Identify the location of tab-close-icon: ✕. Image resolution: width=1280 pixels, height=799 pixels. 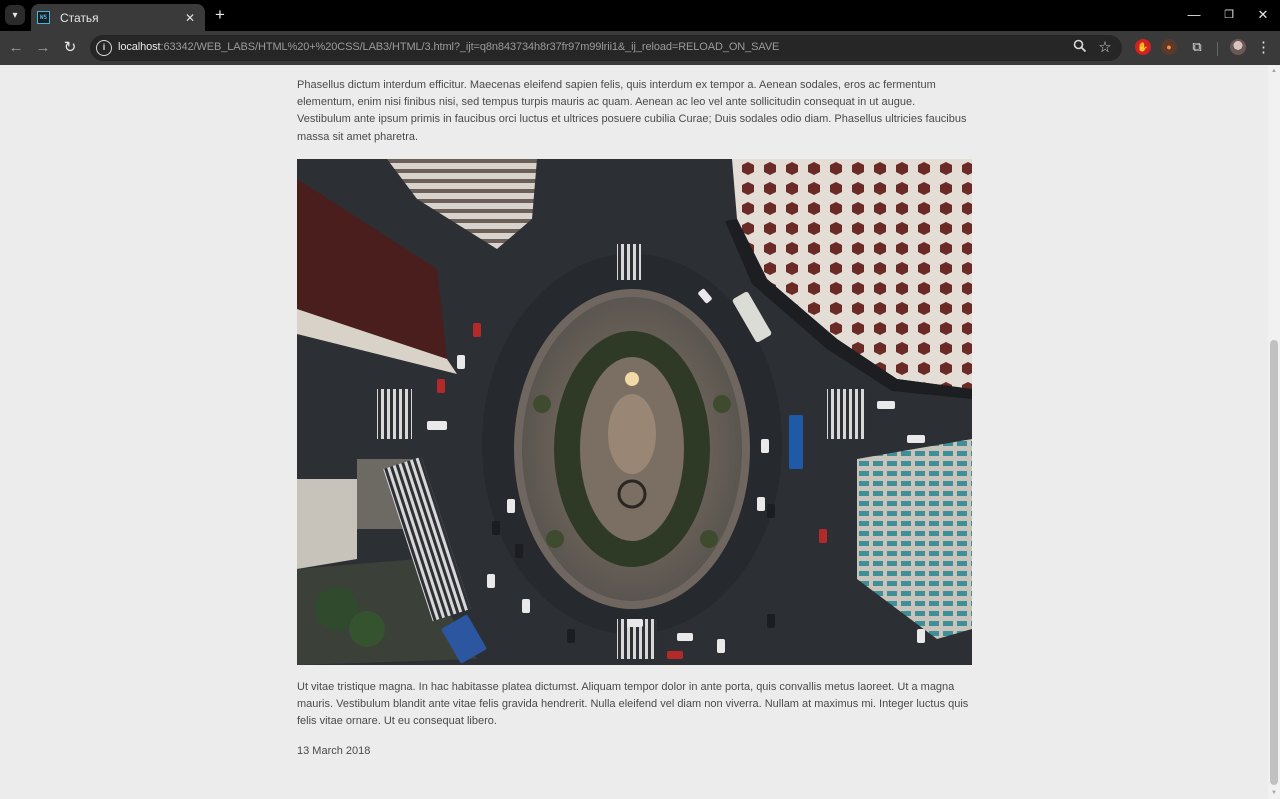
(190, 18).